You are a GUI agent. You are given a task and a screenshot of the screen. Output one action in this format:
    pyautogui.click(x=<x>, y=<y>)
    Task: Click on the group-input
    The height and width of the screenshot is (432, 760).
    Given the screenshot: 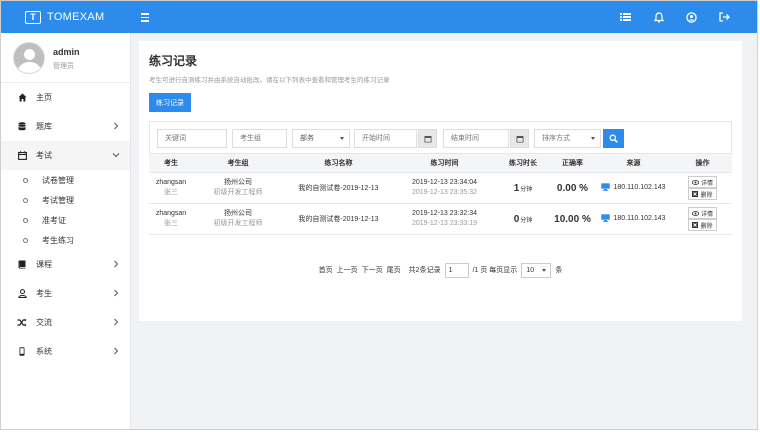 What is the action you would take?
    pyautogui.click(x=259, y=138)
    